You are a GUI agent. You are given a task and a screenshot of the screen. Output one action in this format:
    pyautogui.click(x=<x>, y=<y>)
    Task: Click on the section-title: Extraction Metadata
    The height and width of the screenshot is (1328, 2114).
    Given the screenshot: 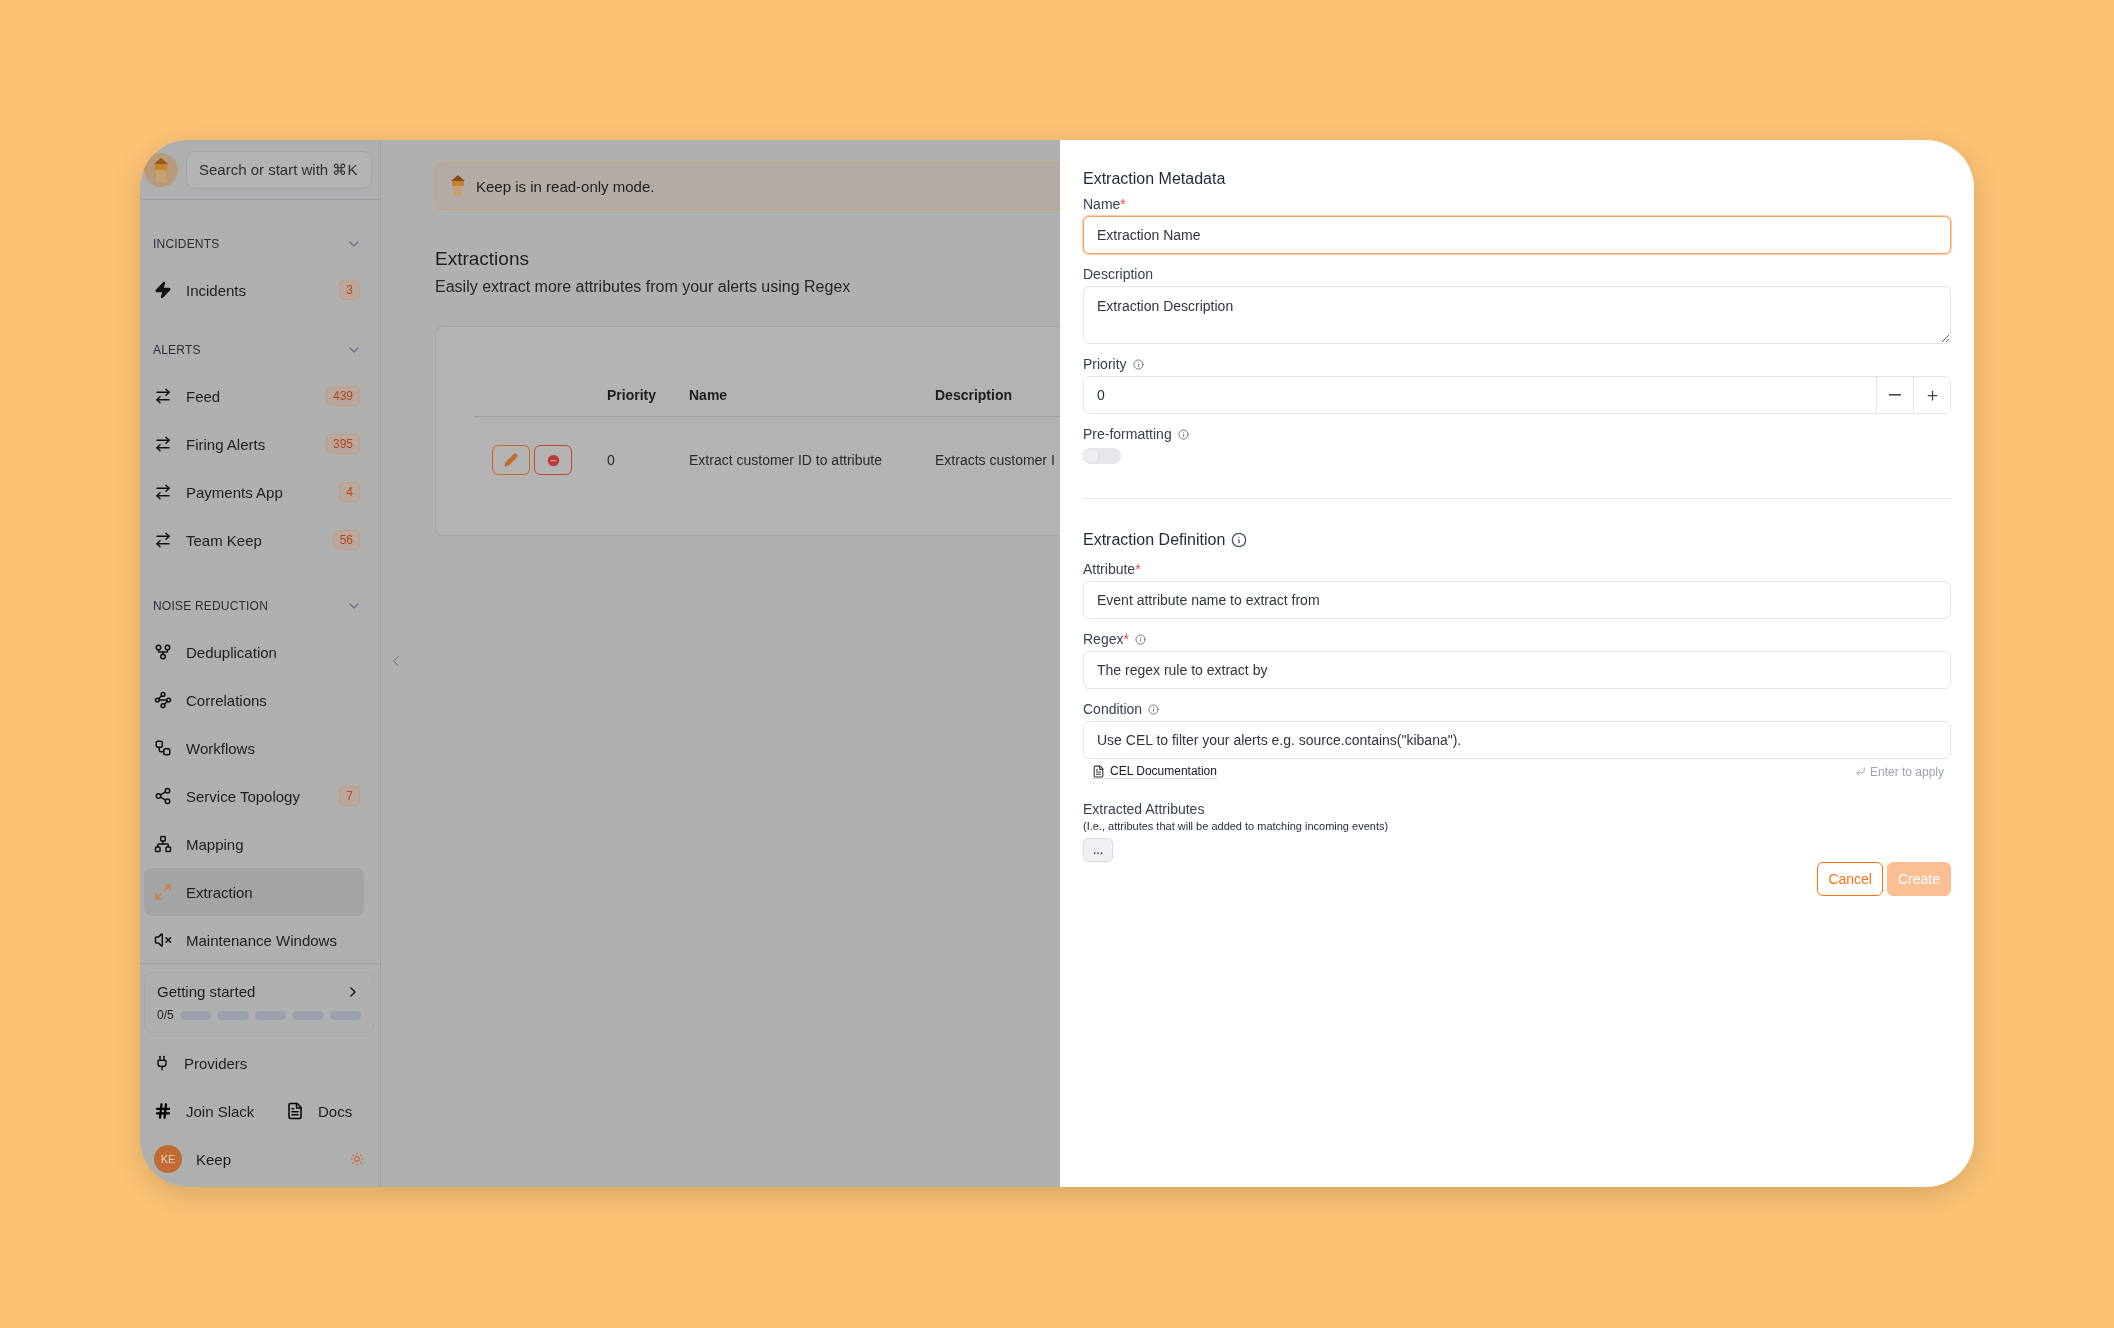 What is the action you would take?
    pyautogui.click(x=1155, y=179)
    